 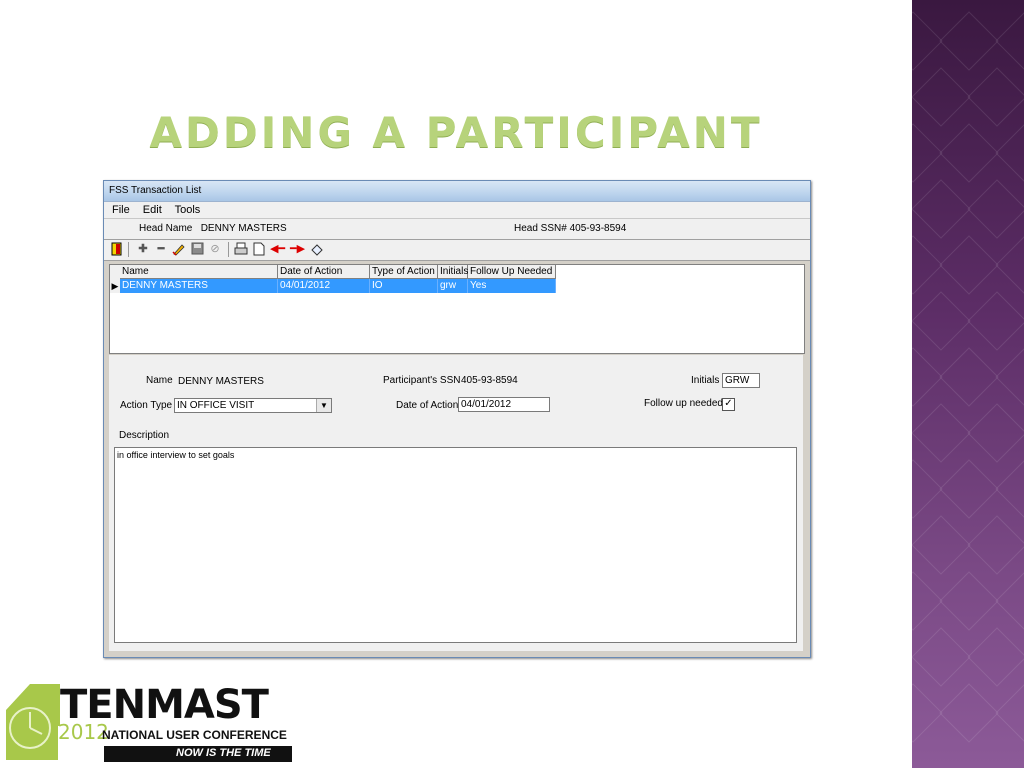 I want to click on head-name: Head Name DENNY MASTERS, so click(x=213, y=229).